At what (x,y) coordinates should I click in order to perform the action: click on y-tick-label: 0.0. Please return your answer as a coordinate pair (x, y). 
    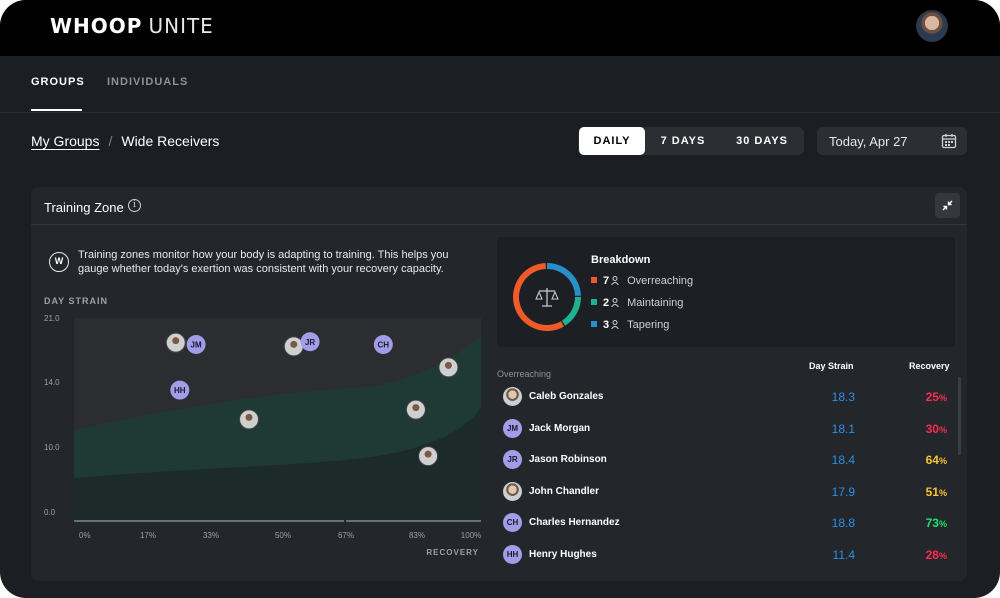
    Looking at the image, I should click on (50, 512).